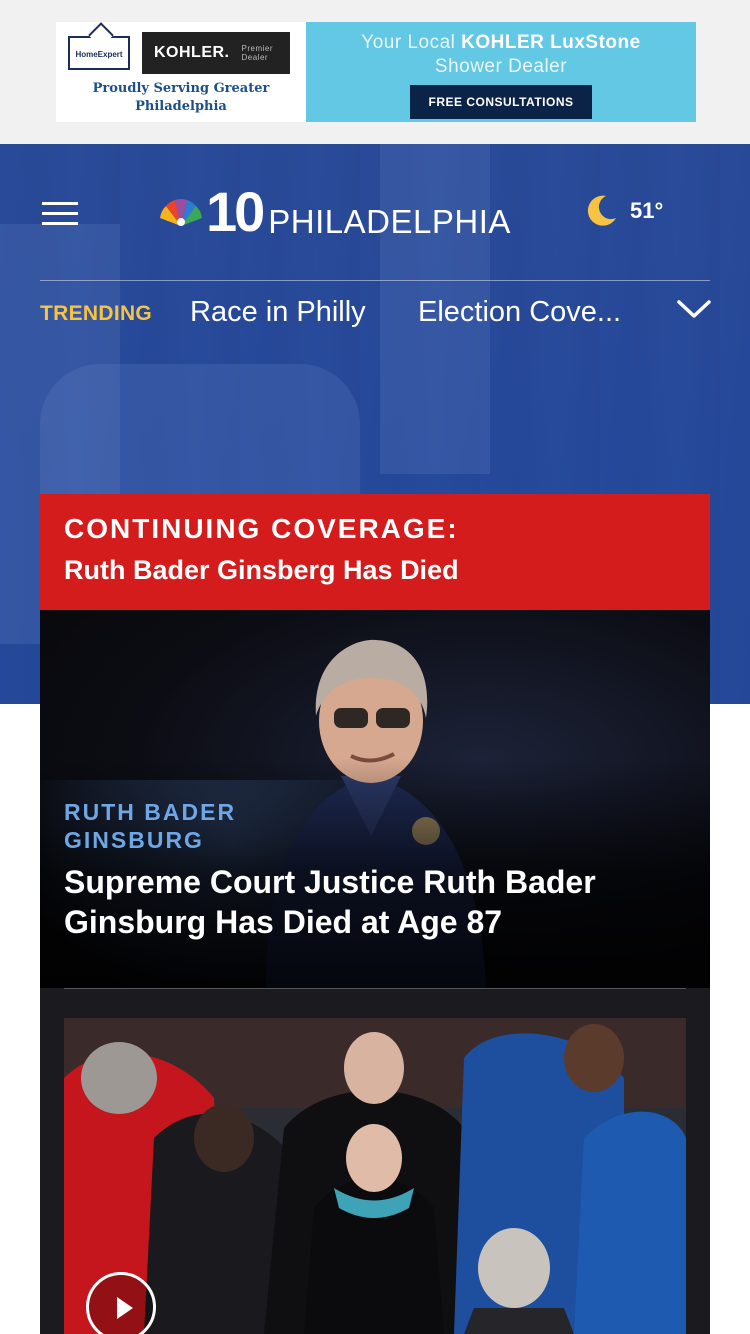  Describe the element at coordinates (96, 313) in the screenshot. I see `trending-label: TRENDING` at that location.